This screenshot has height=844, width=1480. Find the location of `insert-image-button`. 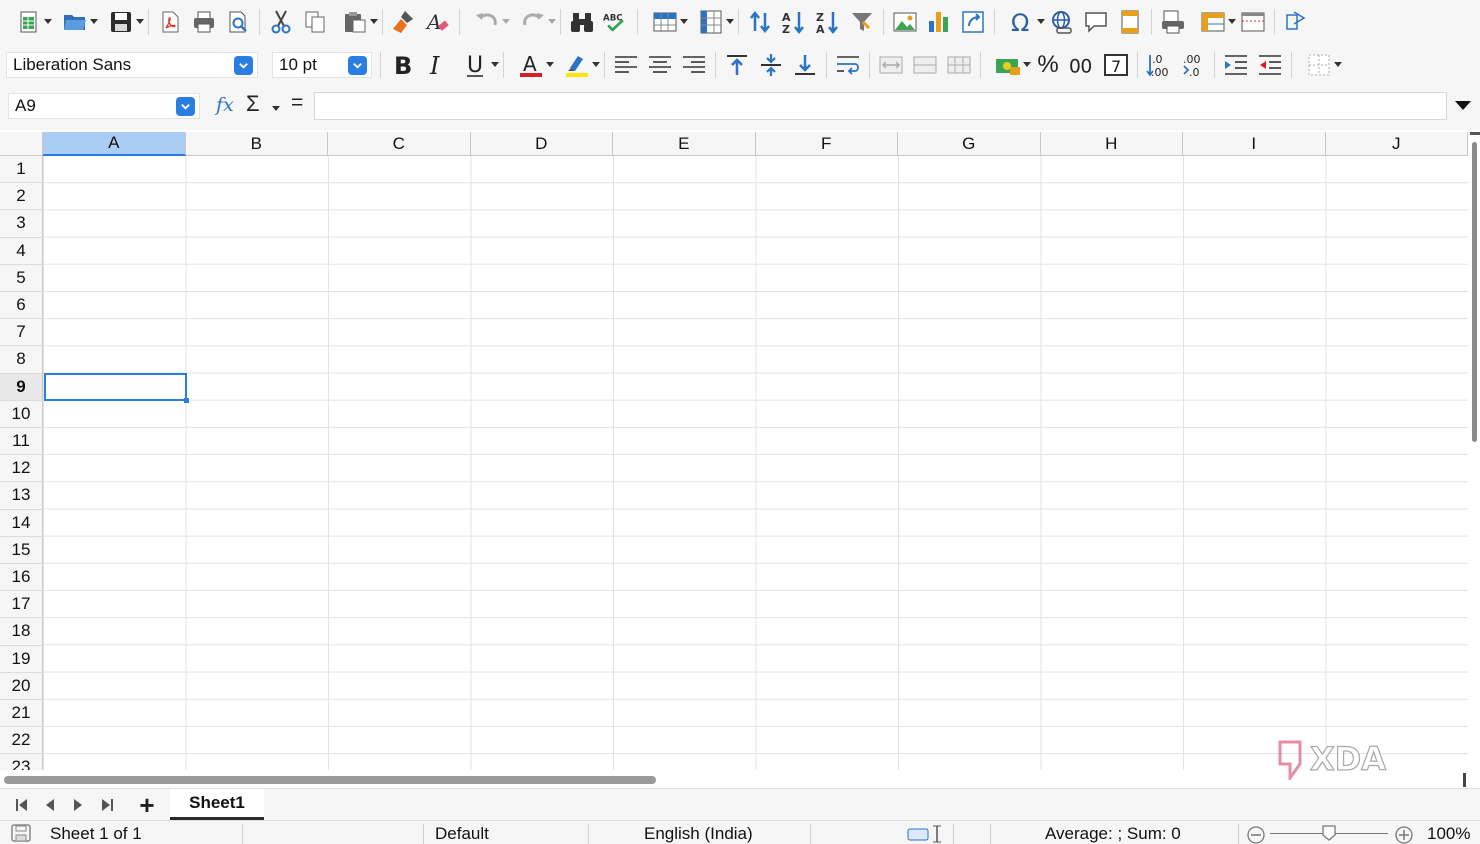

insert-image-button is located at coordinates (905, 22).